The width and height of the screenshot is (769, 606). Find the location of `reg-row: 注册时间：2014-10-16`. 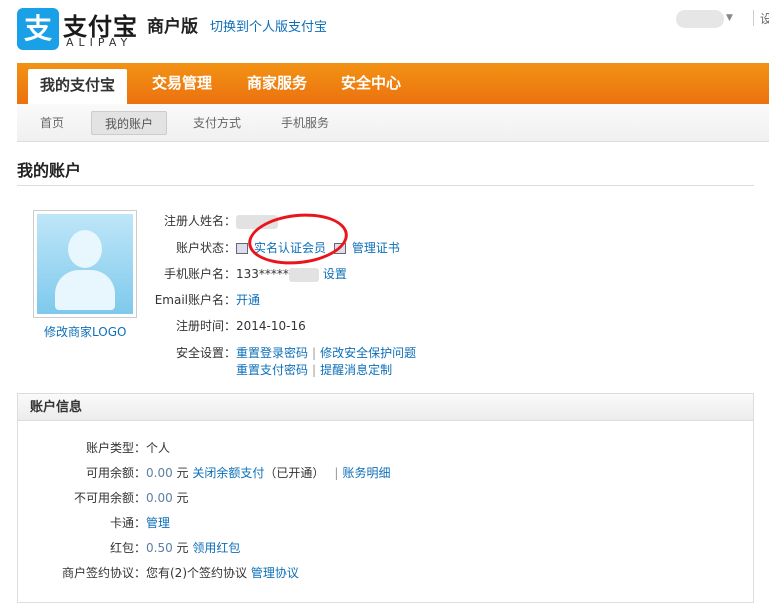

reg-row: 注册时间：2014-10-16 is located at coordinates (228, 326).